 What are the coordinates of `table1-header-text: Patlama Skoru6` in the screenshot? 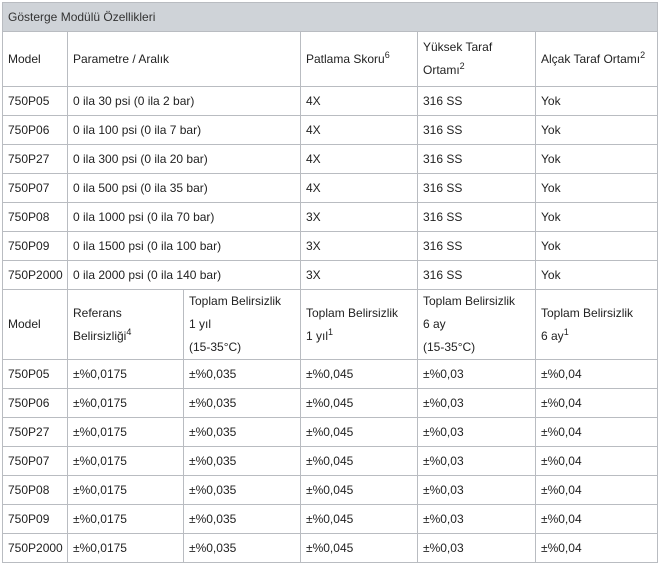 It's located at (348, 57).